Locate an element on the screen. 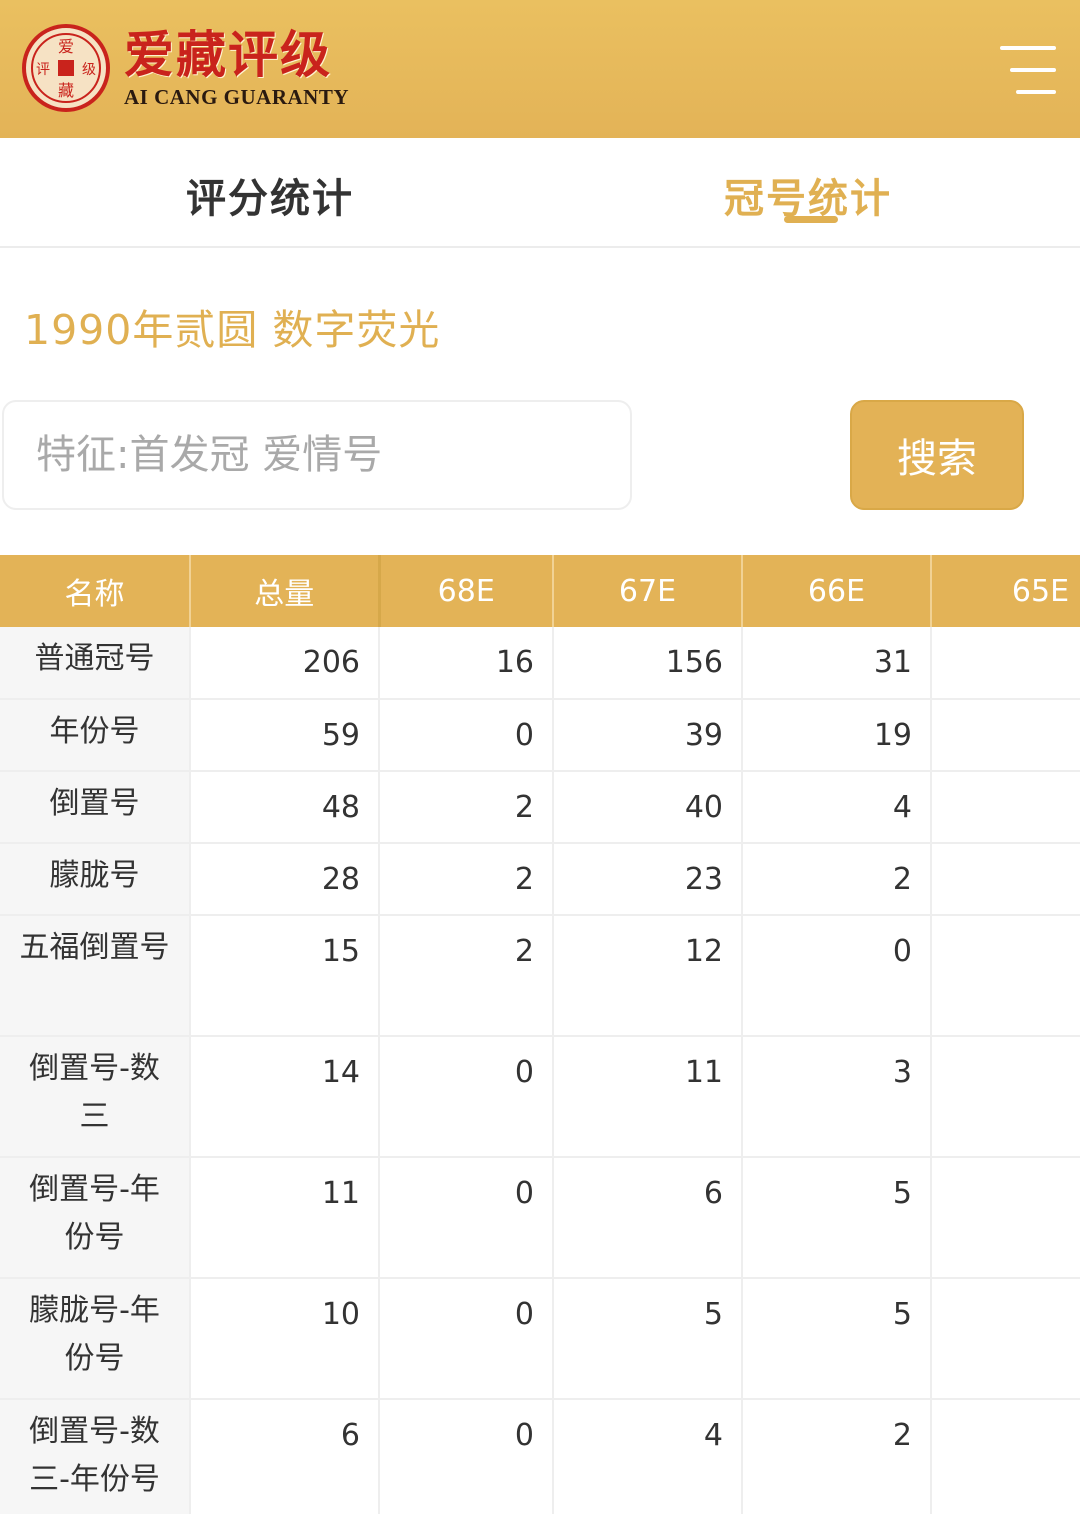 The height and width of the screenshot is (1514, 1080). table-row: 朦胧号-年份号 10 0 5 5 is located at coordinates (540, 1339).